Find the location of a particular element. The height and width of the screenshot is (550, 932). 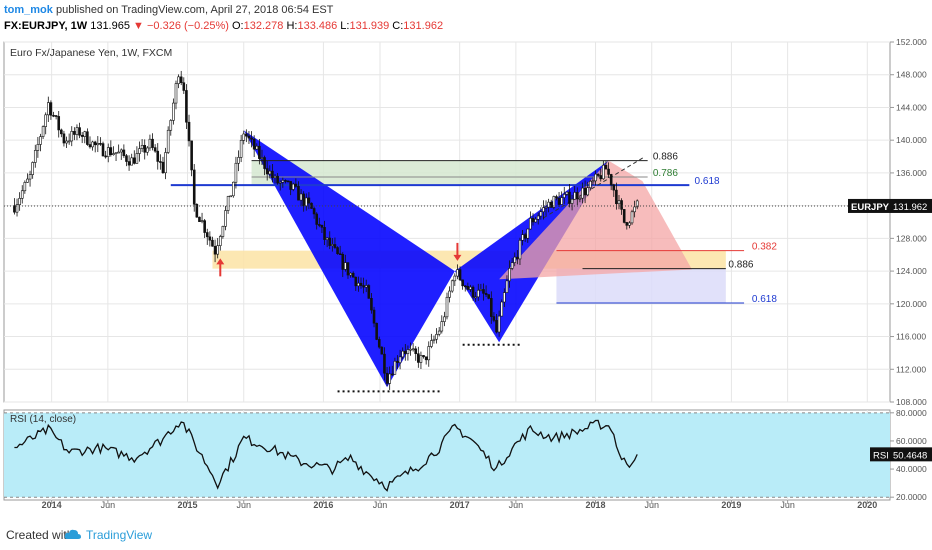

rsi-band is located at coordinates (447, 455).